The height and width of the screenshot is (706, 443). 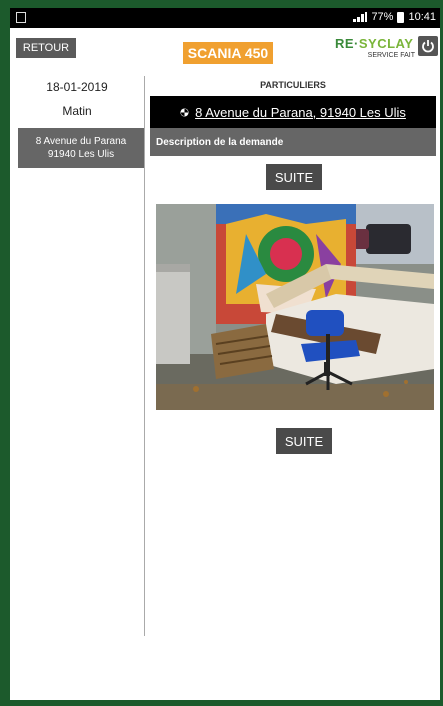 What do you see at coordinates (77, 87) in the screenshot?
I see `date-label: 18-01-2019` at bounding box center [77, 87].